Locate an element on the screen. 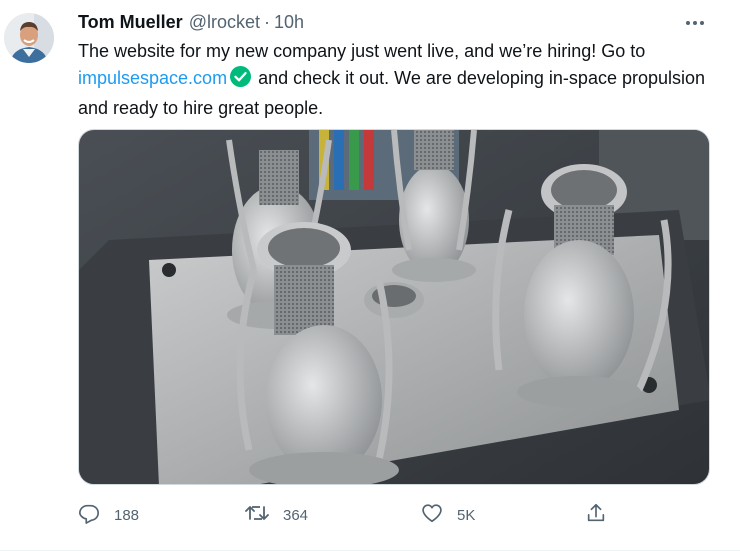 The width and height of the screenshot is (740, 551). tweet-timestamp: 10h is located at coordinates (289, 22).